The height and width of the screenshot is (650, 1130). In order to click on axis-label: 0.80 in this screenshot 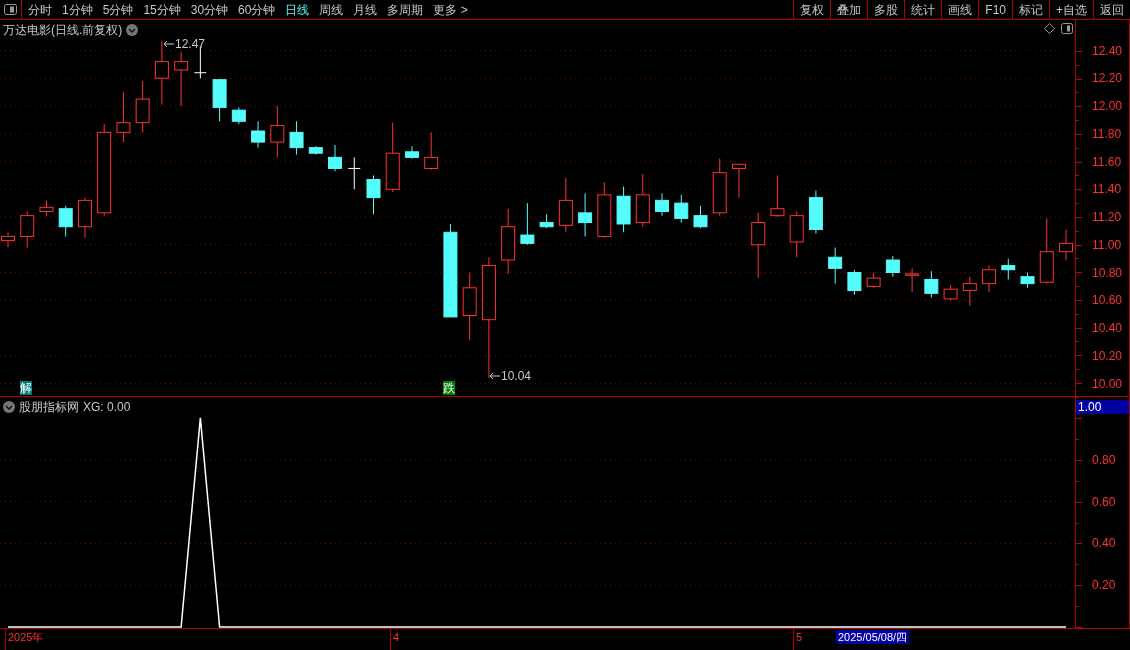, I will do `click(1104, 459)`.